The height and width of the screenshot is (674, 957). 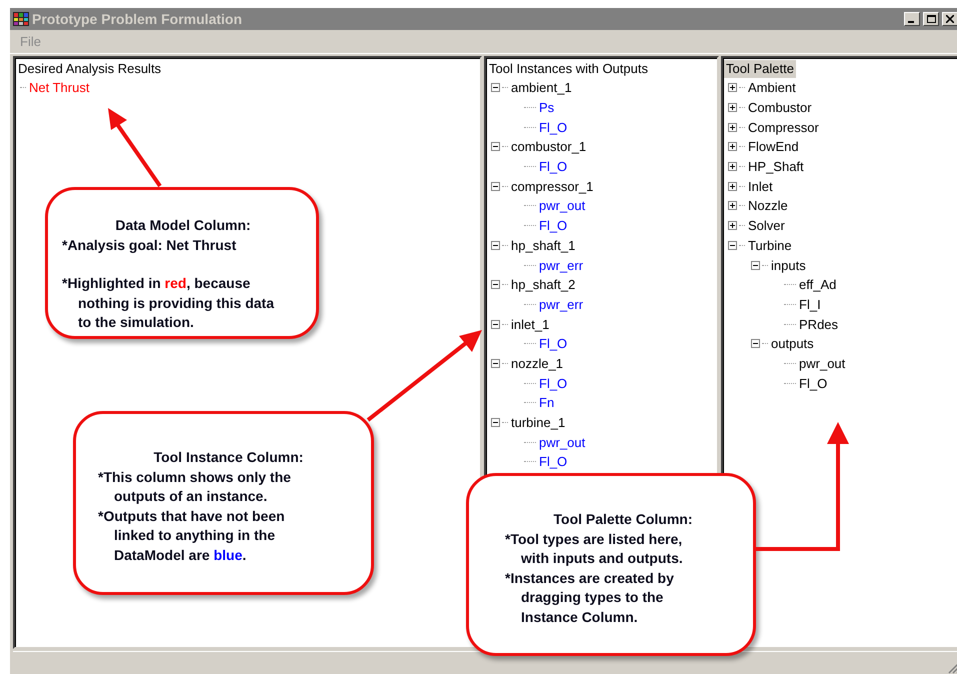 What do you see at coordinates (760, 69) in the screenshot?
I see `column-header: Tool Palette` at bounding box center [760, 69].